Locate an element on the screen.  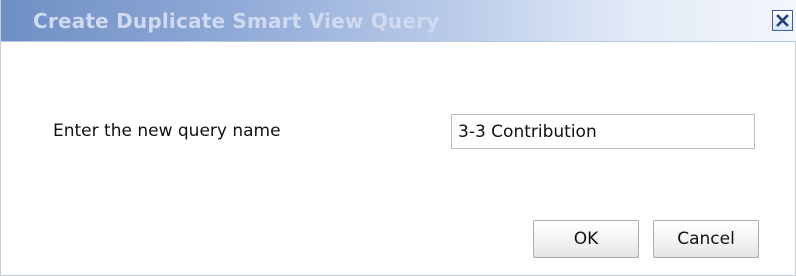
query-name-input is located at coordinates (603, 131).